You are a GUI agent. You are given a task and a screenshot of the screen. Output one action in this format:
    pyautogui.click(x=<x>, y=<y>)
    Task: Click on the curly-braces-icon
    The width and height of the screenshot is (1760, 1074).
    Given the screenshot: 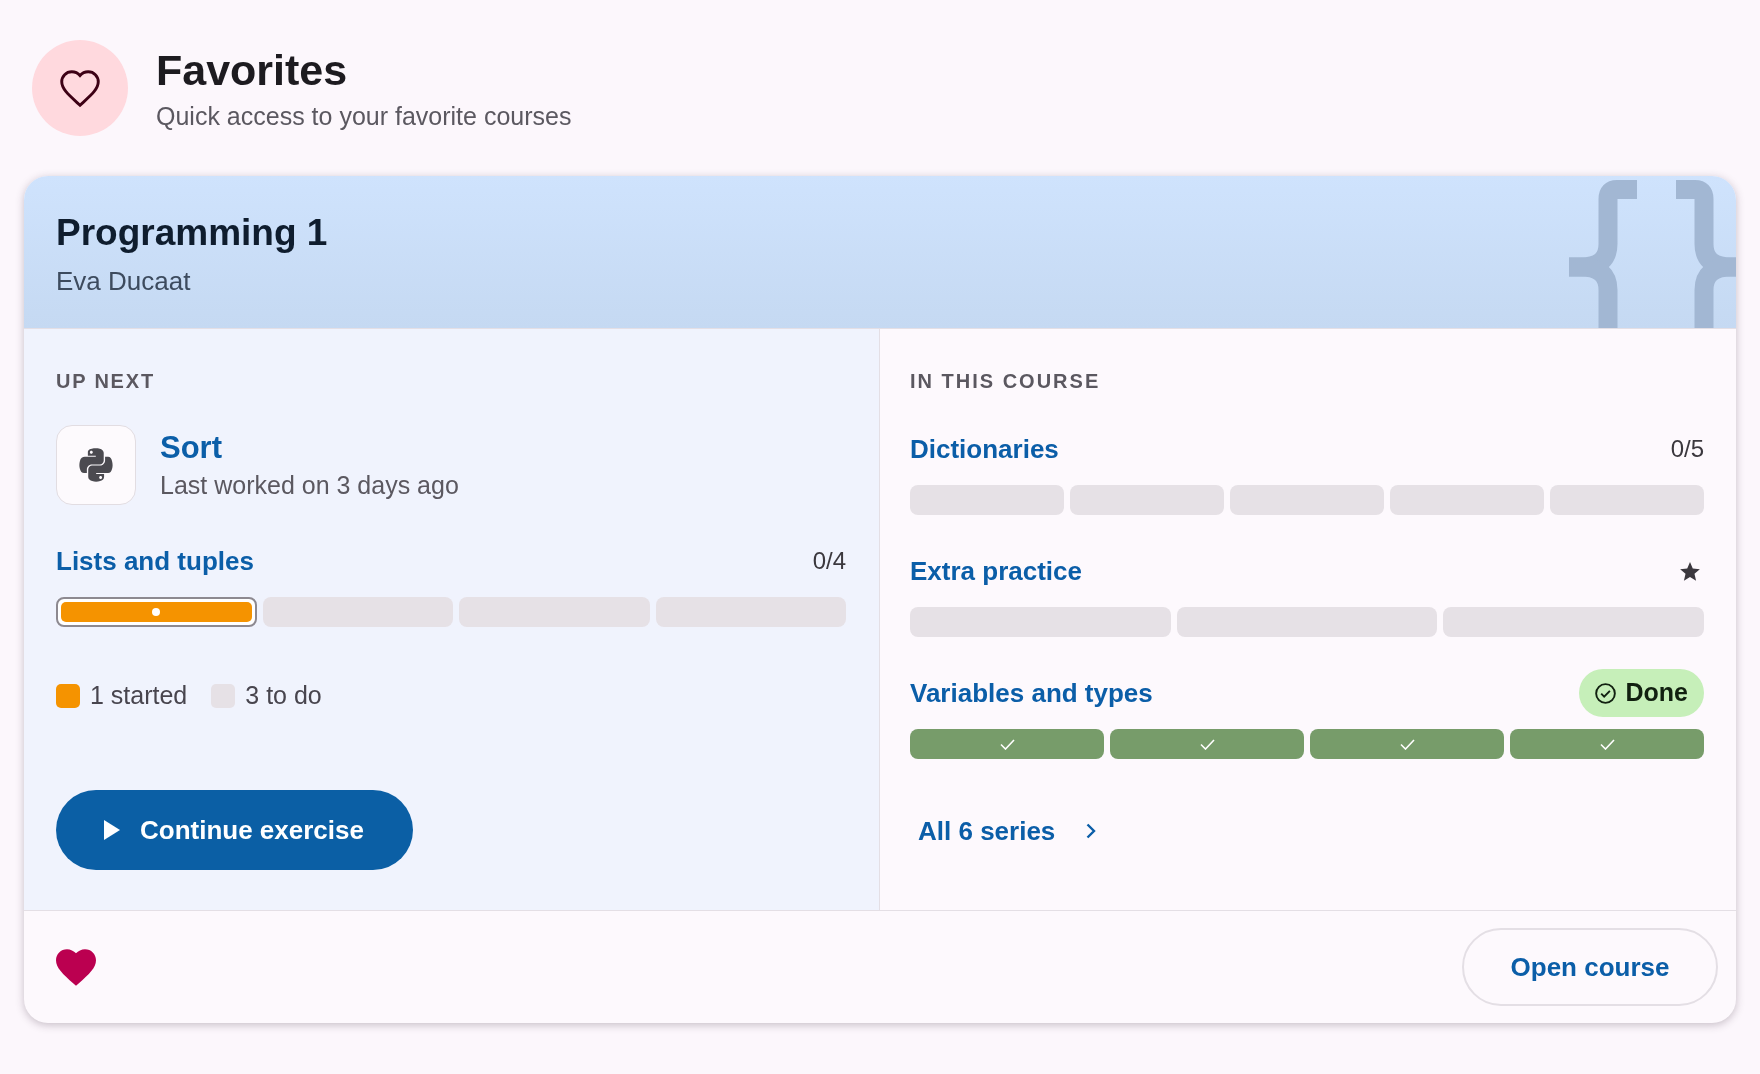 What is the action you would take?
    pyautogui.click(x=1652, y=254)
    